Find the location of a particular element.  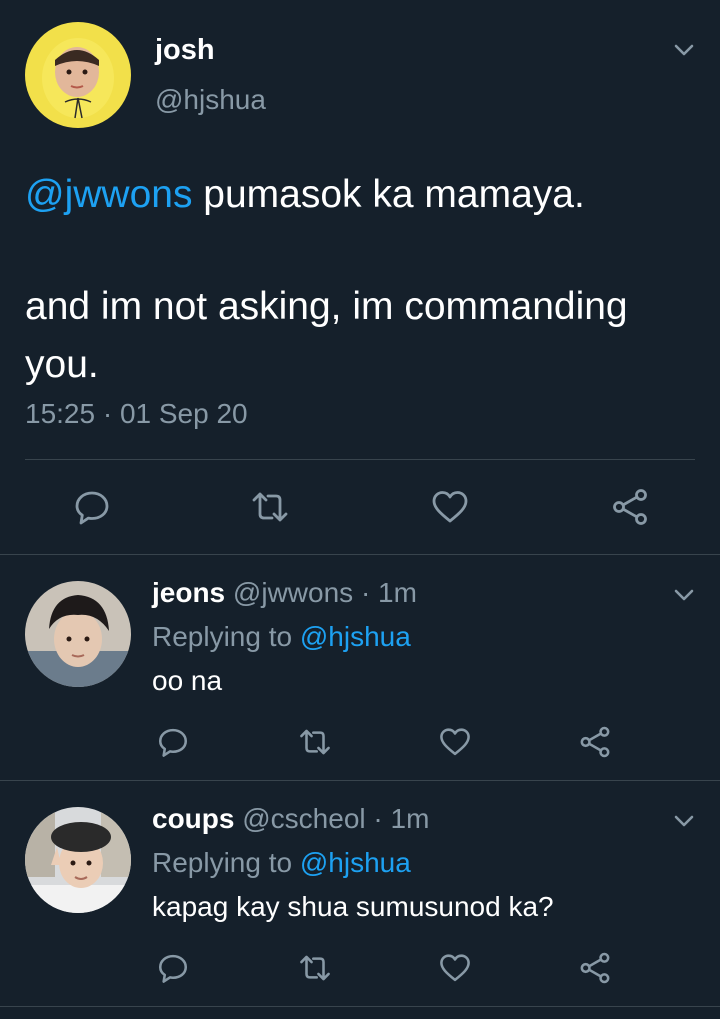

display-name: coups is located at coordinates (193, 818).